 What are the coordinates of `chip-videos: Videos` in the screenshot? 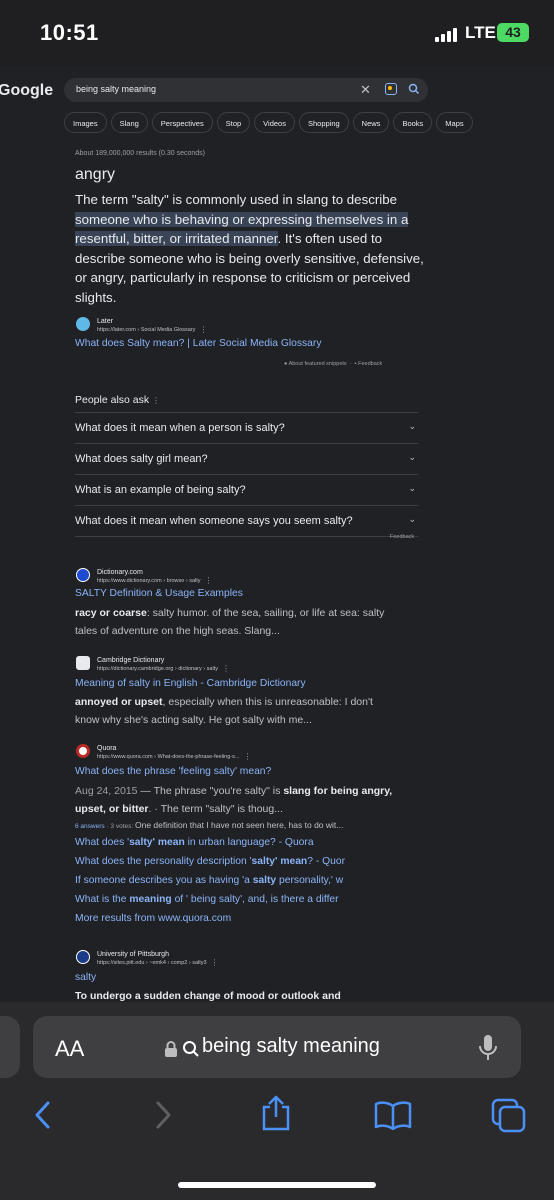 It's located at (274, 122).